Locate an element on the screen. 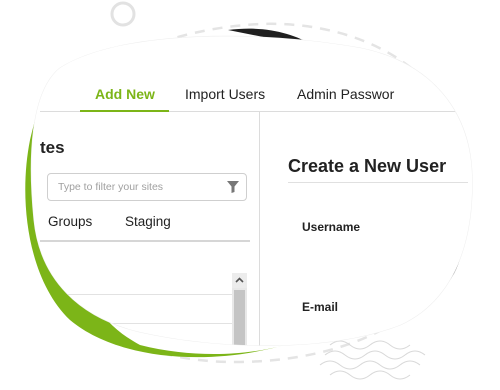  texture-pattern is located at coordinates (372, 360).